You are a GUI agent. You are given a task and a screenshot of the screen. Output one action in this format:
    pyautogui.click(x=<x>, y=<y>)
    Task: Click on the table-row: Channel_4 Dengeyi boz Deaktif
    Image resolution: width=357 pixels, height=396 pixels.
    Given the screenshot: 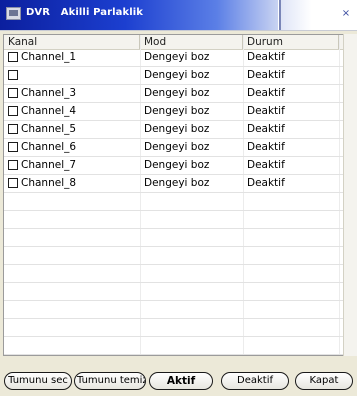 What is the action you would take?
    pyautogui.click(x=174, y=112)
    